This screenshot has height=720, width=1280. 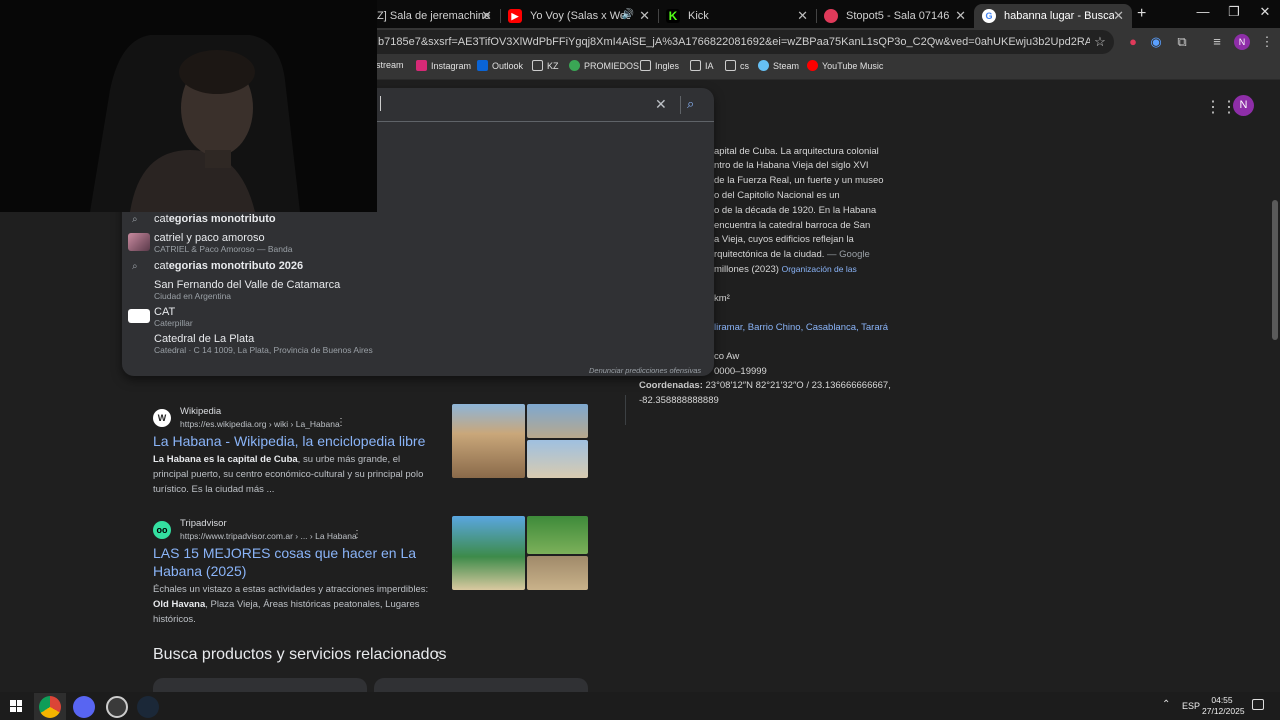 I want to click on kp-desc-line: rquitectónica de la ciudad. — Google, so click(x=792, y=254).